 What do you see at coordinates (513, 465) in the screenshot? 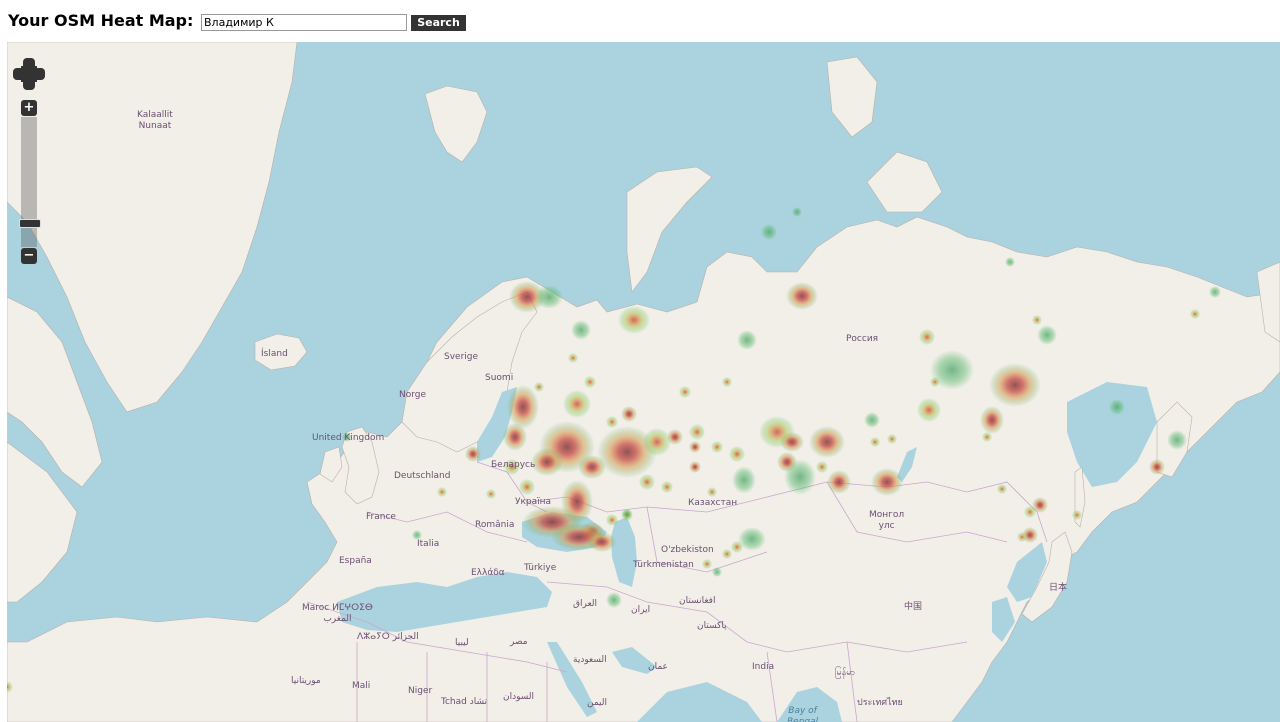
I see `label-belarus: Беларусь` at bounding box center [513, 465].